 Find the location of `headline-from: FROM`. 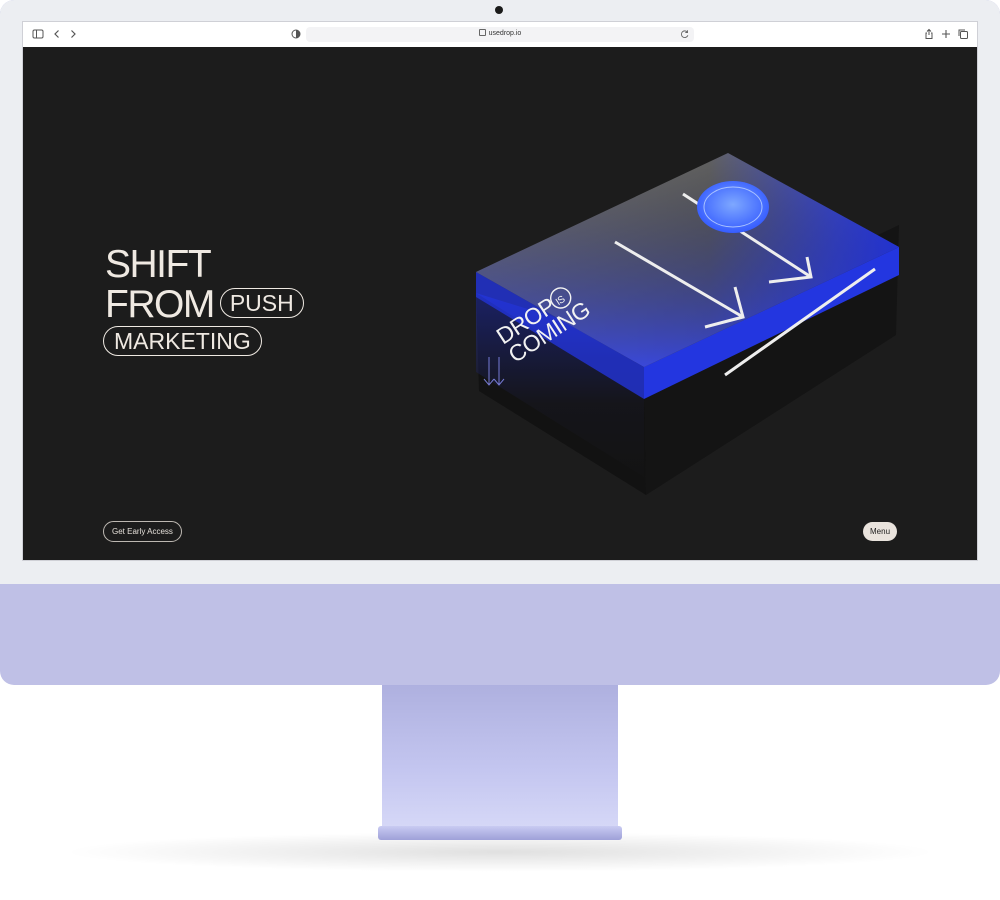

headline-from: FROM is located at coordinates (160, 304).